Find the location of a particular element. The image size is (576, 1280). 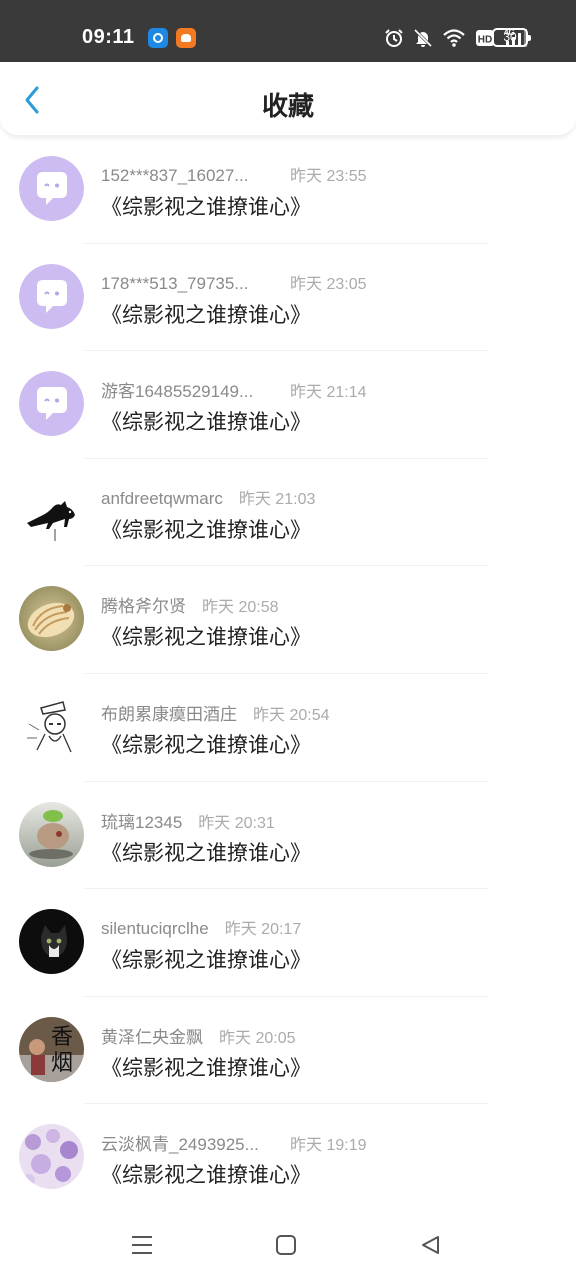

black-cat-avatar-icon is located at coordinates (51, 511).